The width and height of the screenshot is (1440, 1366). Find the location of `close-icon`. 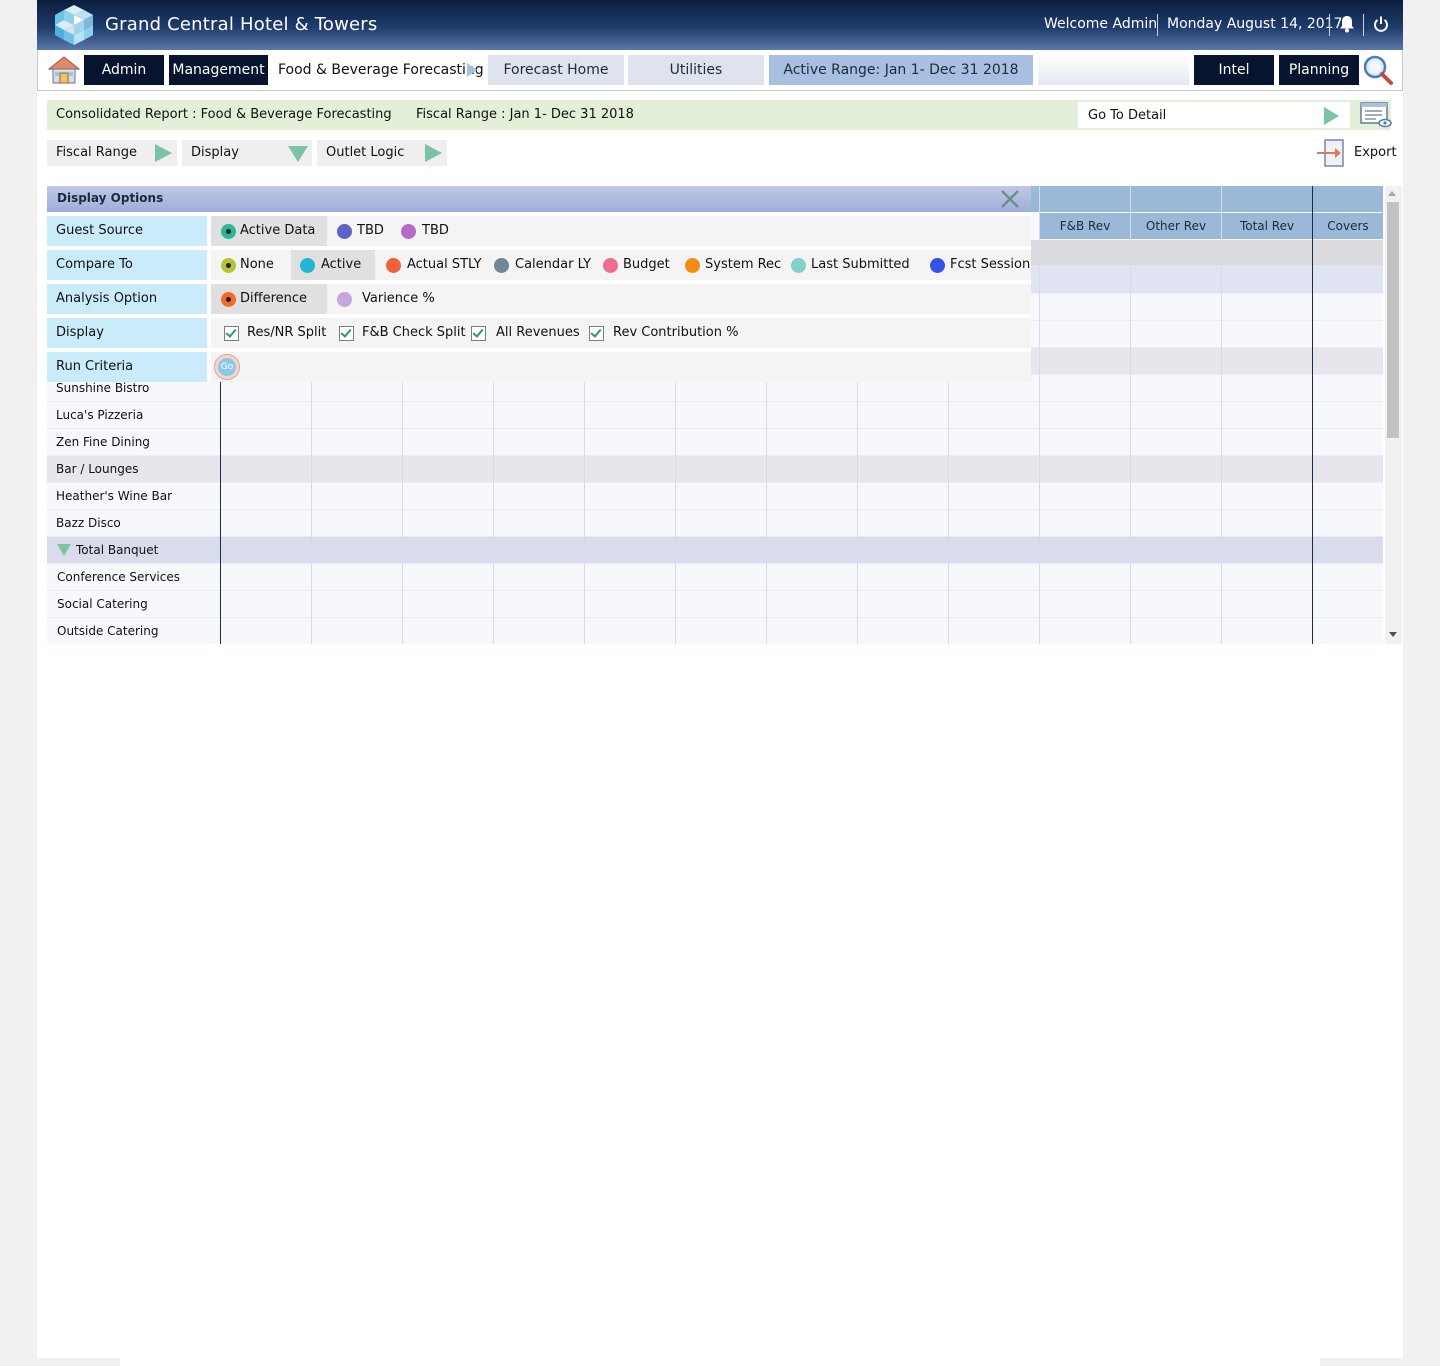

close-icon is located at coordinates (1010, 199).